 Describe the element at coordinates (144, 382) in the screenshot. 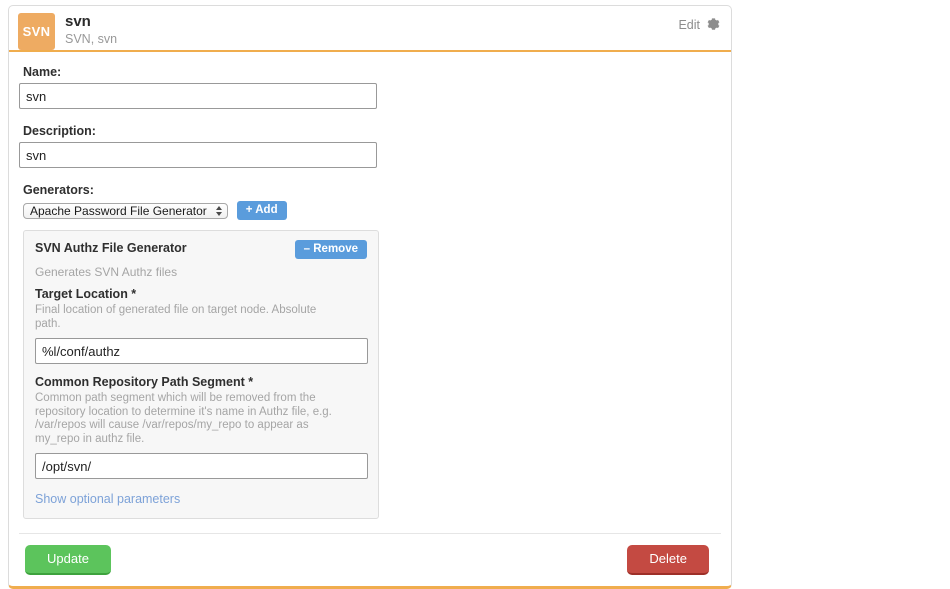

I see `param-label: Common Repository Path Segment *` at that location.